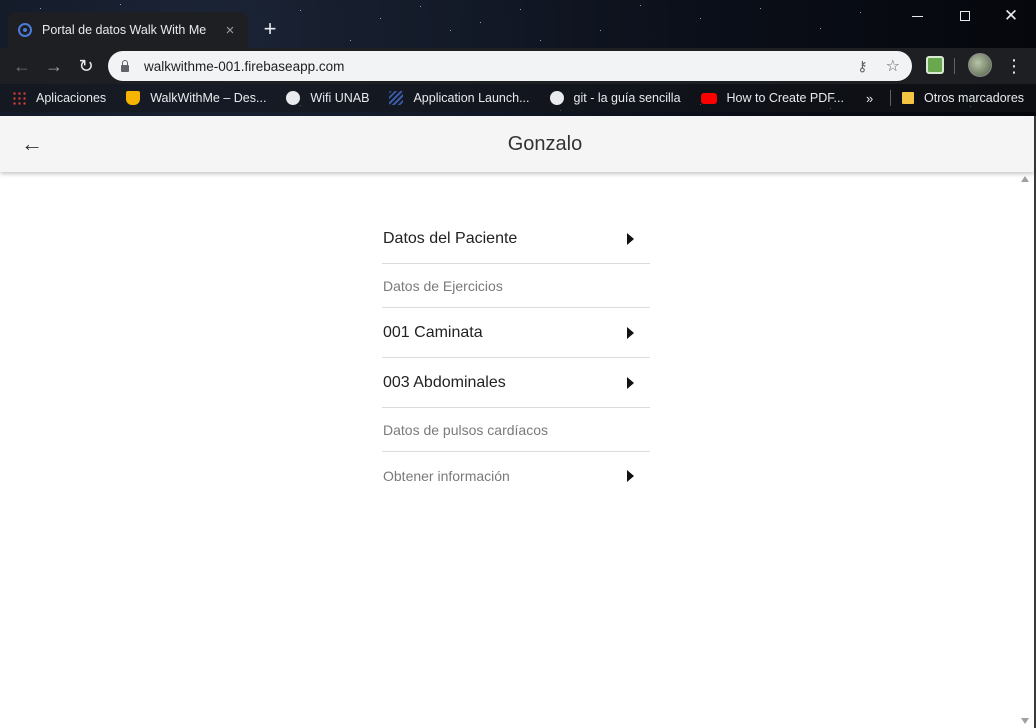 Image resolution: width=1036 pixels, height=728 pixels. What do you see at coordinates (890, 98) in the screenshot?
I see `bookmarks-divider` at bounding box center [890, 98].